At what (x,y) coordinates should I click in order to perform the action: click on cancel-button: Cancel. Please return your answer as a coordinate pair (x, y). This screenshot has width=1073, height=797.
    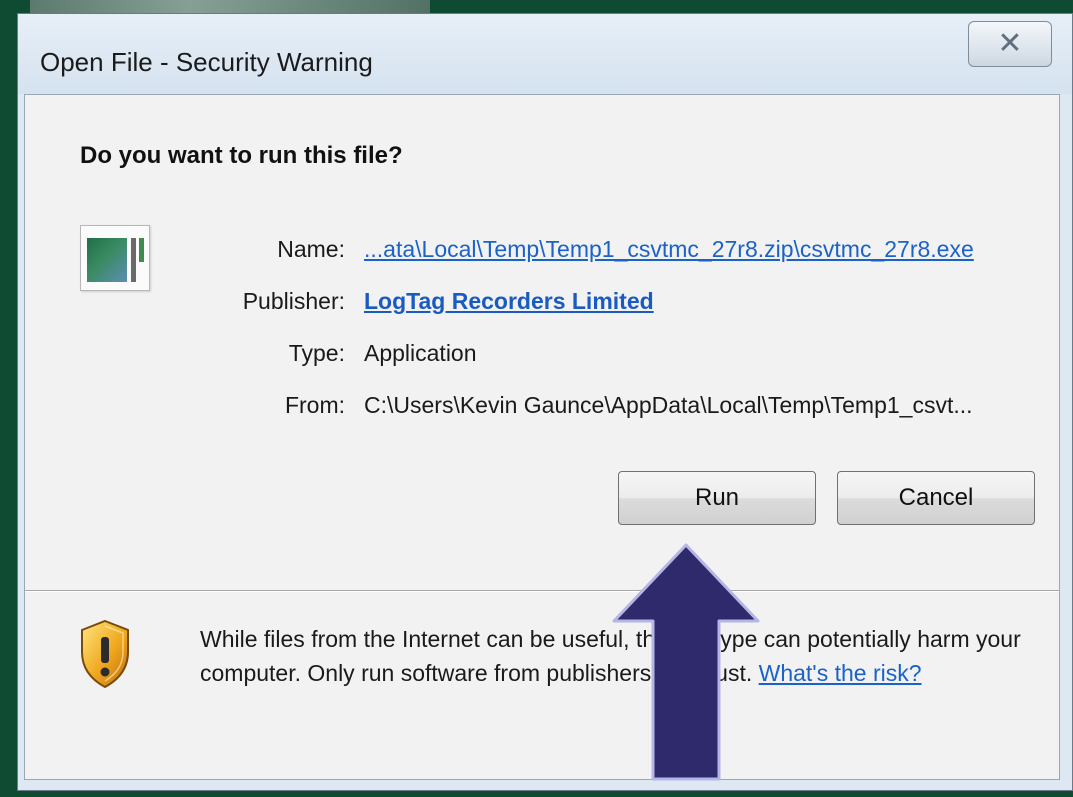
    Looking at the image, I should click on (936, 498).